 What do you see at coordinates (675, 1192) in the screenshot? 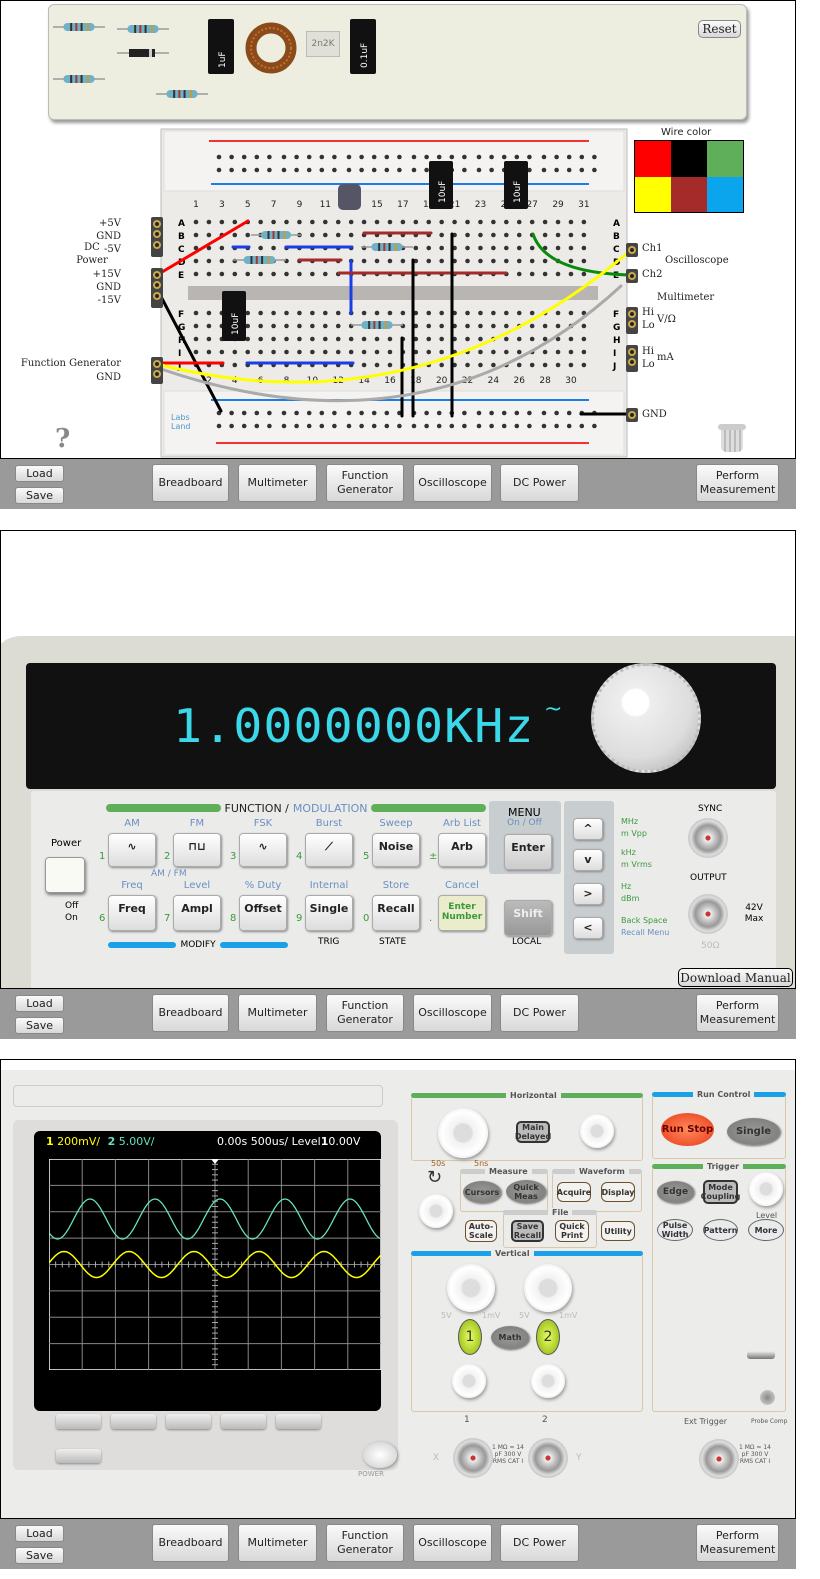
I see `edge-button: Edge` at bounding box center [675, 1192].